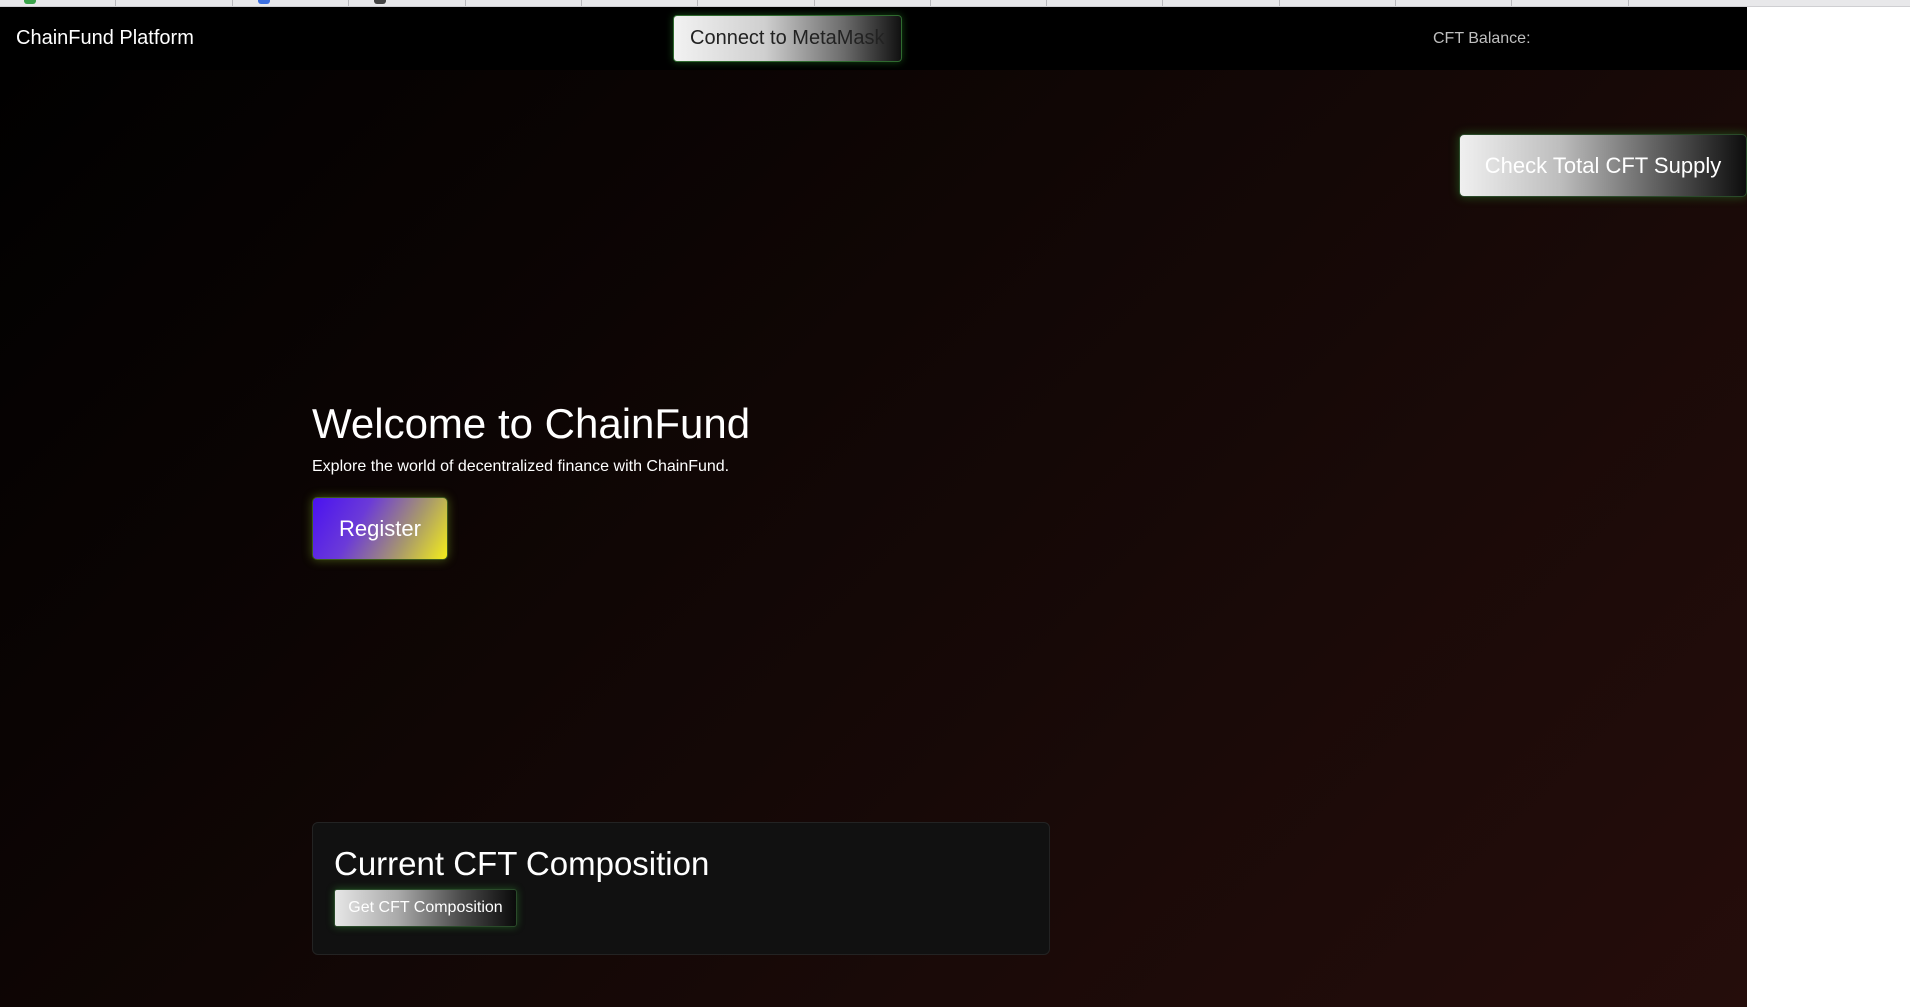  I want to click on get-composition-button: Get CFT Composition, so click(425, 908).